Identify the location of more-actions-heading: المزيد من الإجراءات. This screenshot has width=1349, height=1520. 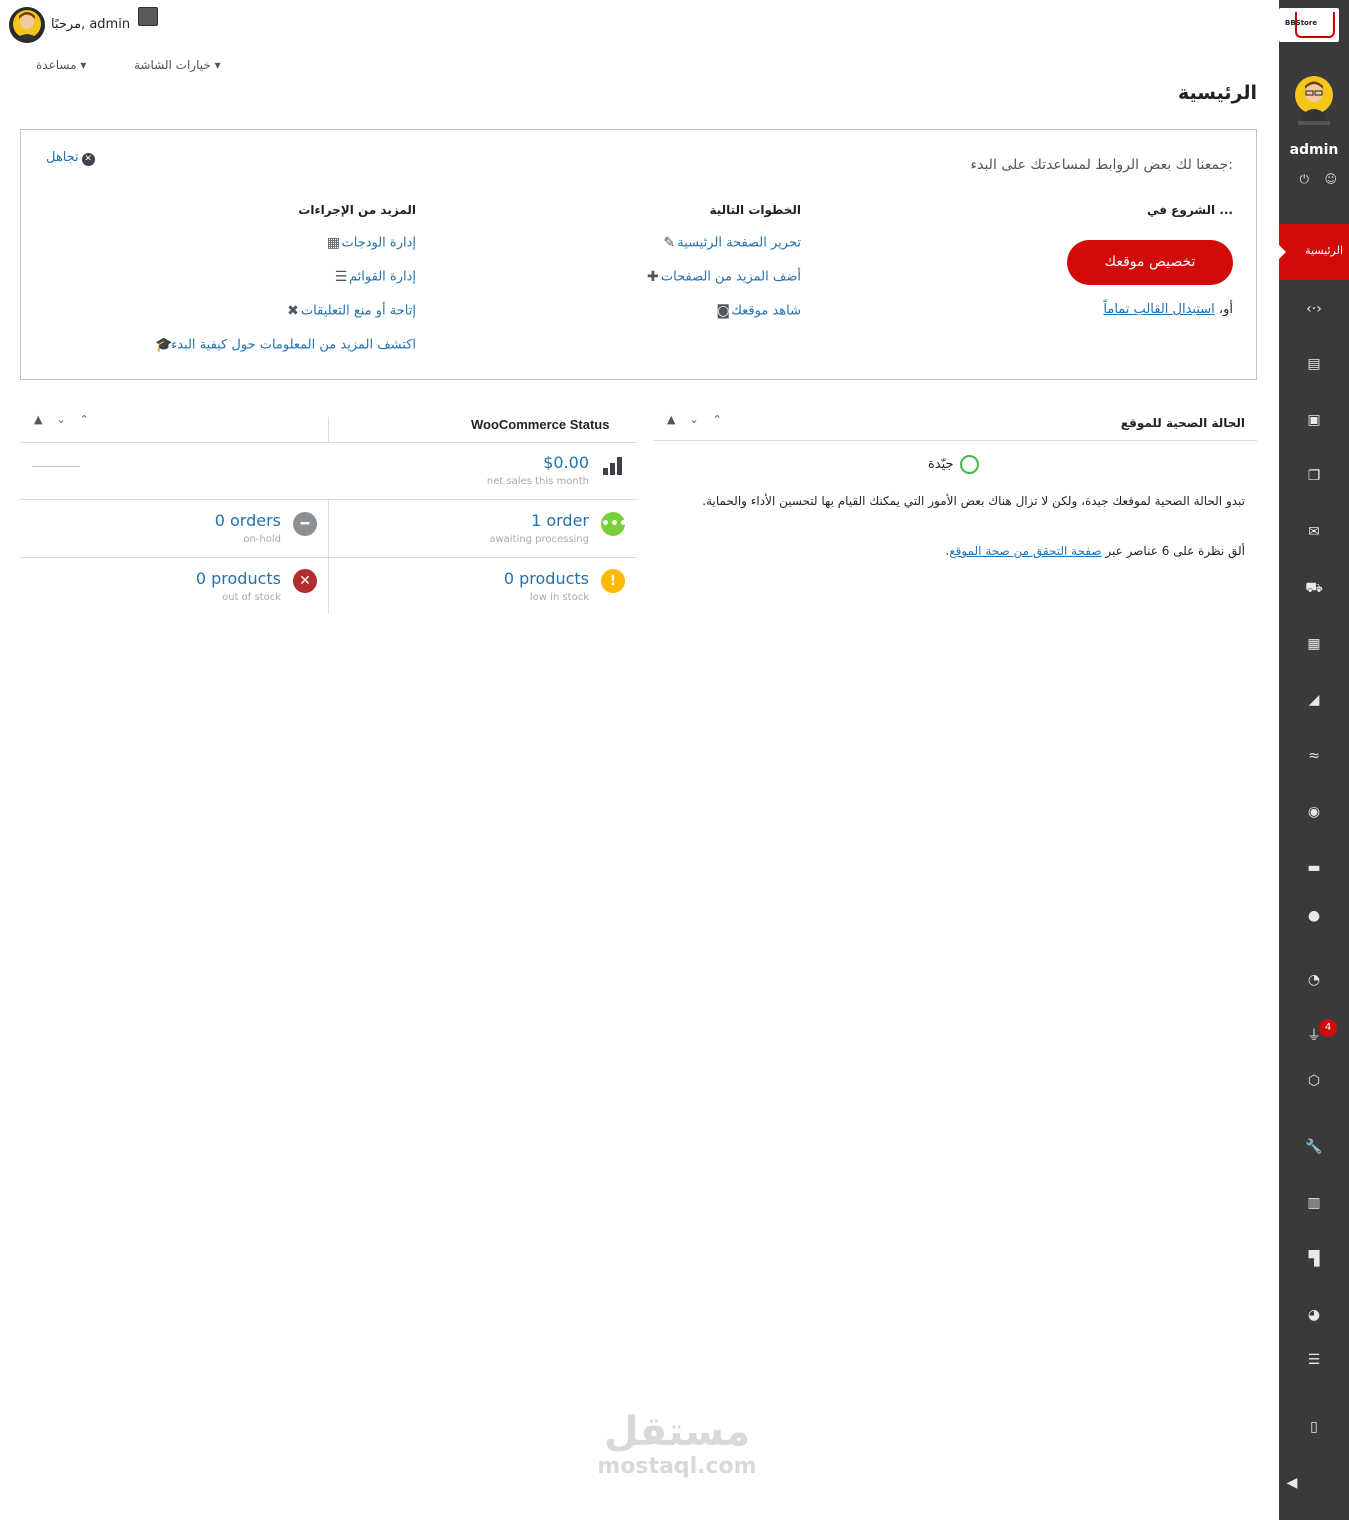
(357, 210).